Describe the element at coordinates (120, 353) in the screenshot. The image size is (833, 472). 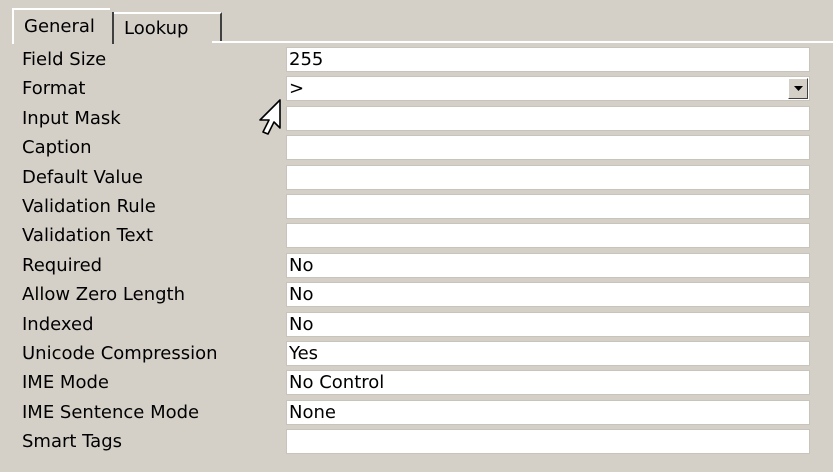
I see `property-label: Unicode Compression` at that location.